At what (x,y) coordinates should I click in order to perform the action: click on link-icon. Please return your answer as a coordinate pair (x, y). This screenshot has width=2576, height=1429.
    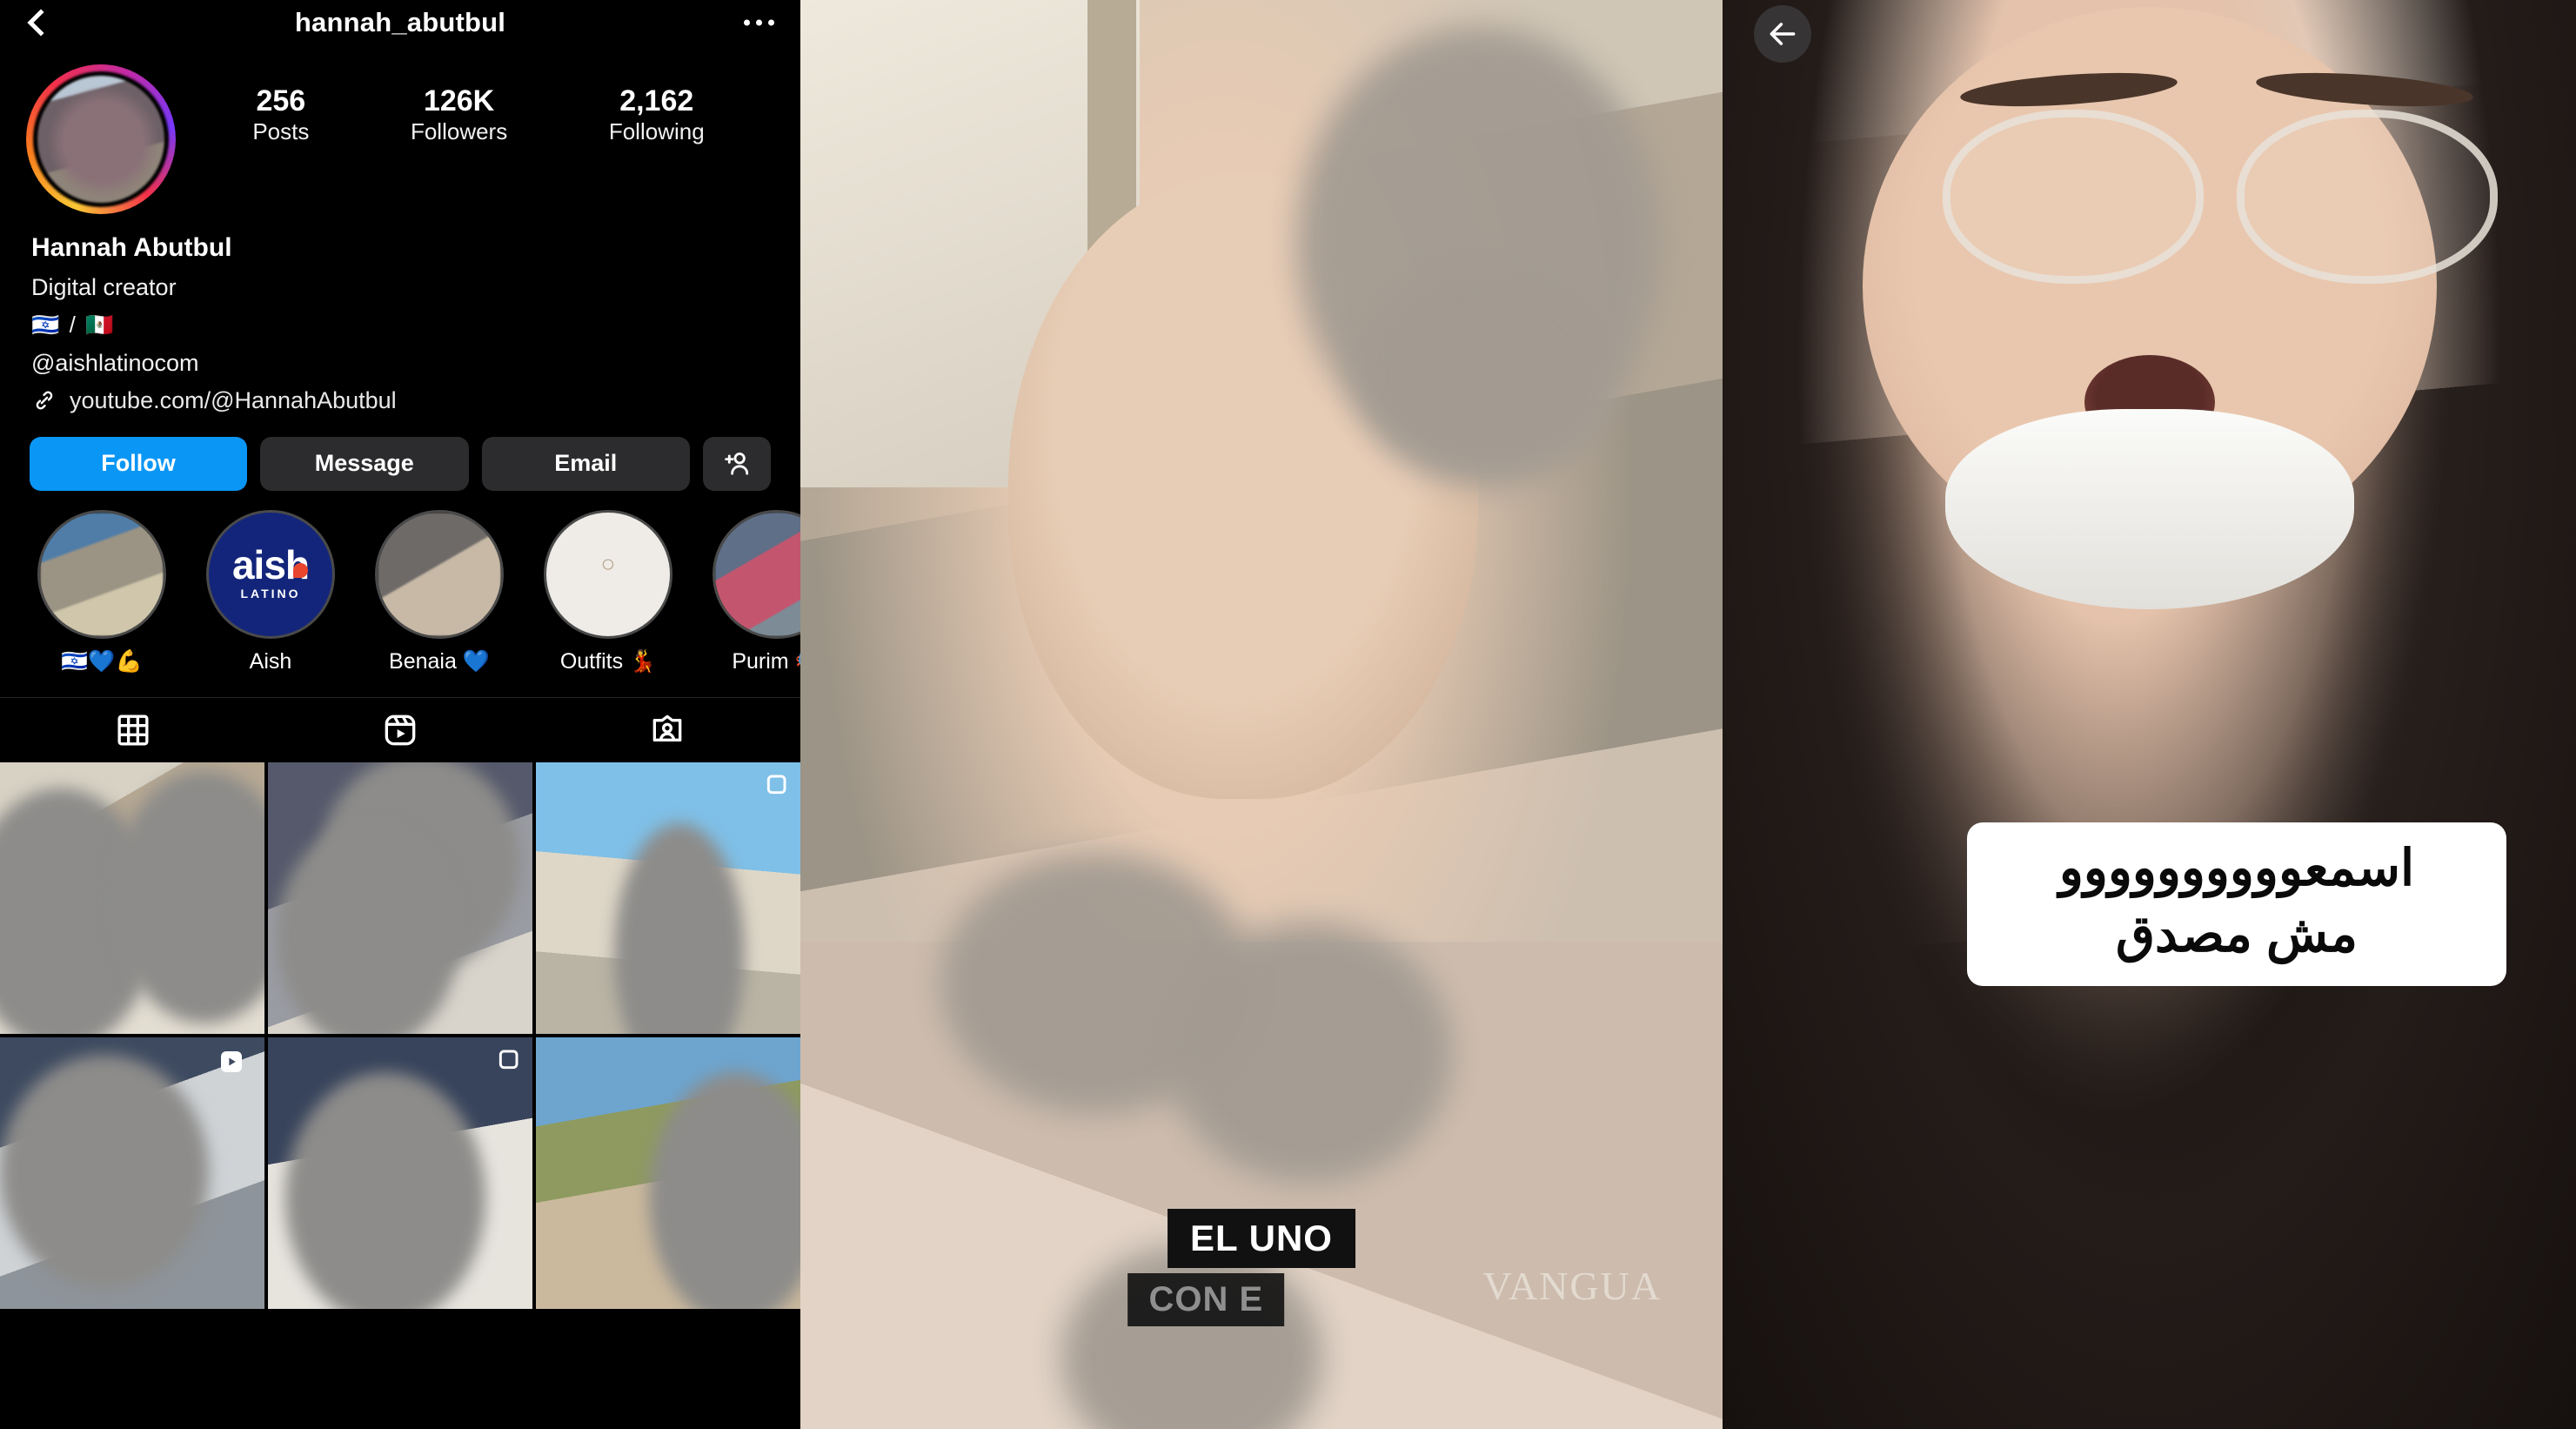
    Looking at the image, I should click on (44, 400).